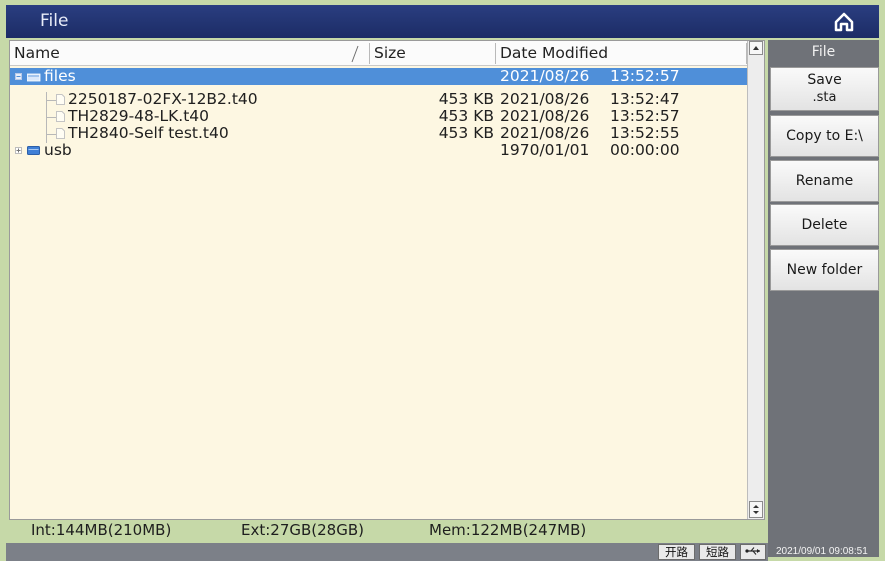  What do you see at coordinates (823, 52) in the screenshot?
I see `sidebar-title: File` at bounding box center [823, 52].